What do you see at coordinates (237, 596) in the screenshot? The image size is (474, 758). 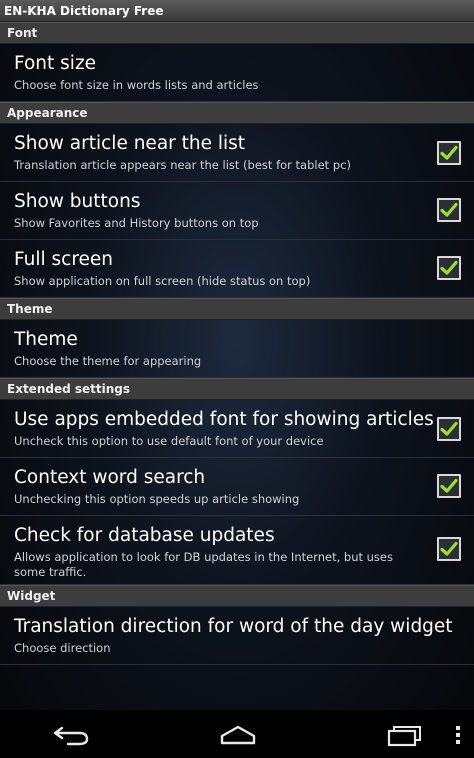 I see `section-header-widget: Widget` at bounding box center [237, 596].